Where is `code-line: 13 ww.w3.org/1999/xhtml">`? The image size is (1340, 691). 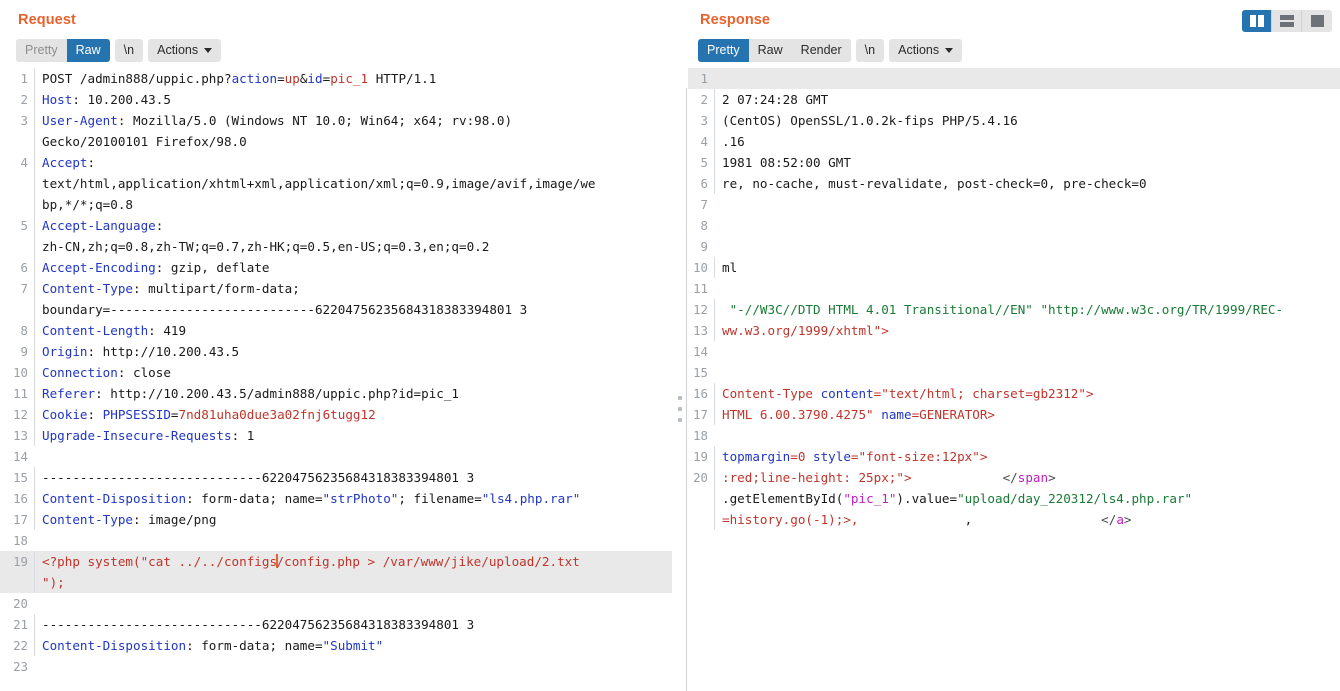
code-line: 13 ww.w3.org/1999/xhtml"> is located at coordinates (1014, 330).